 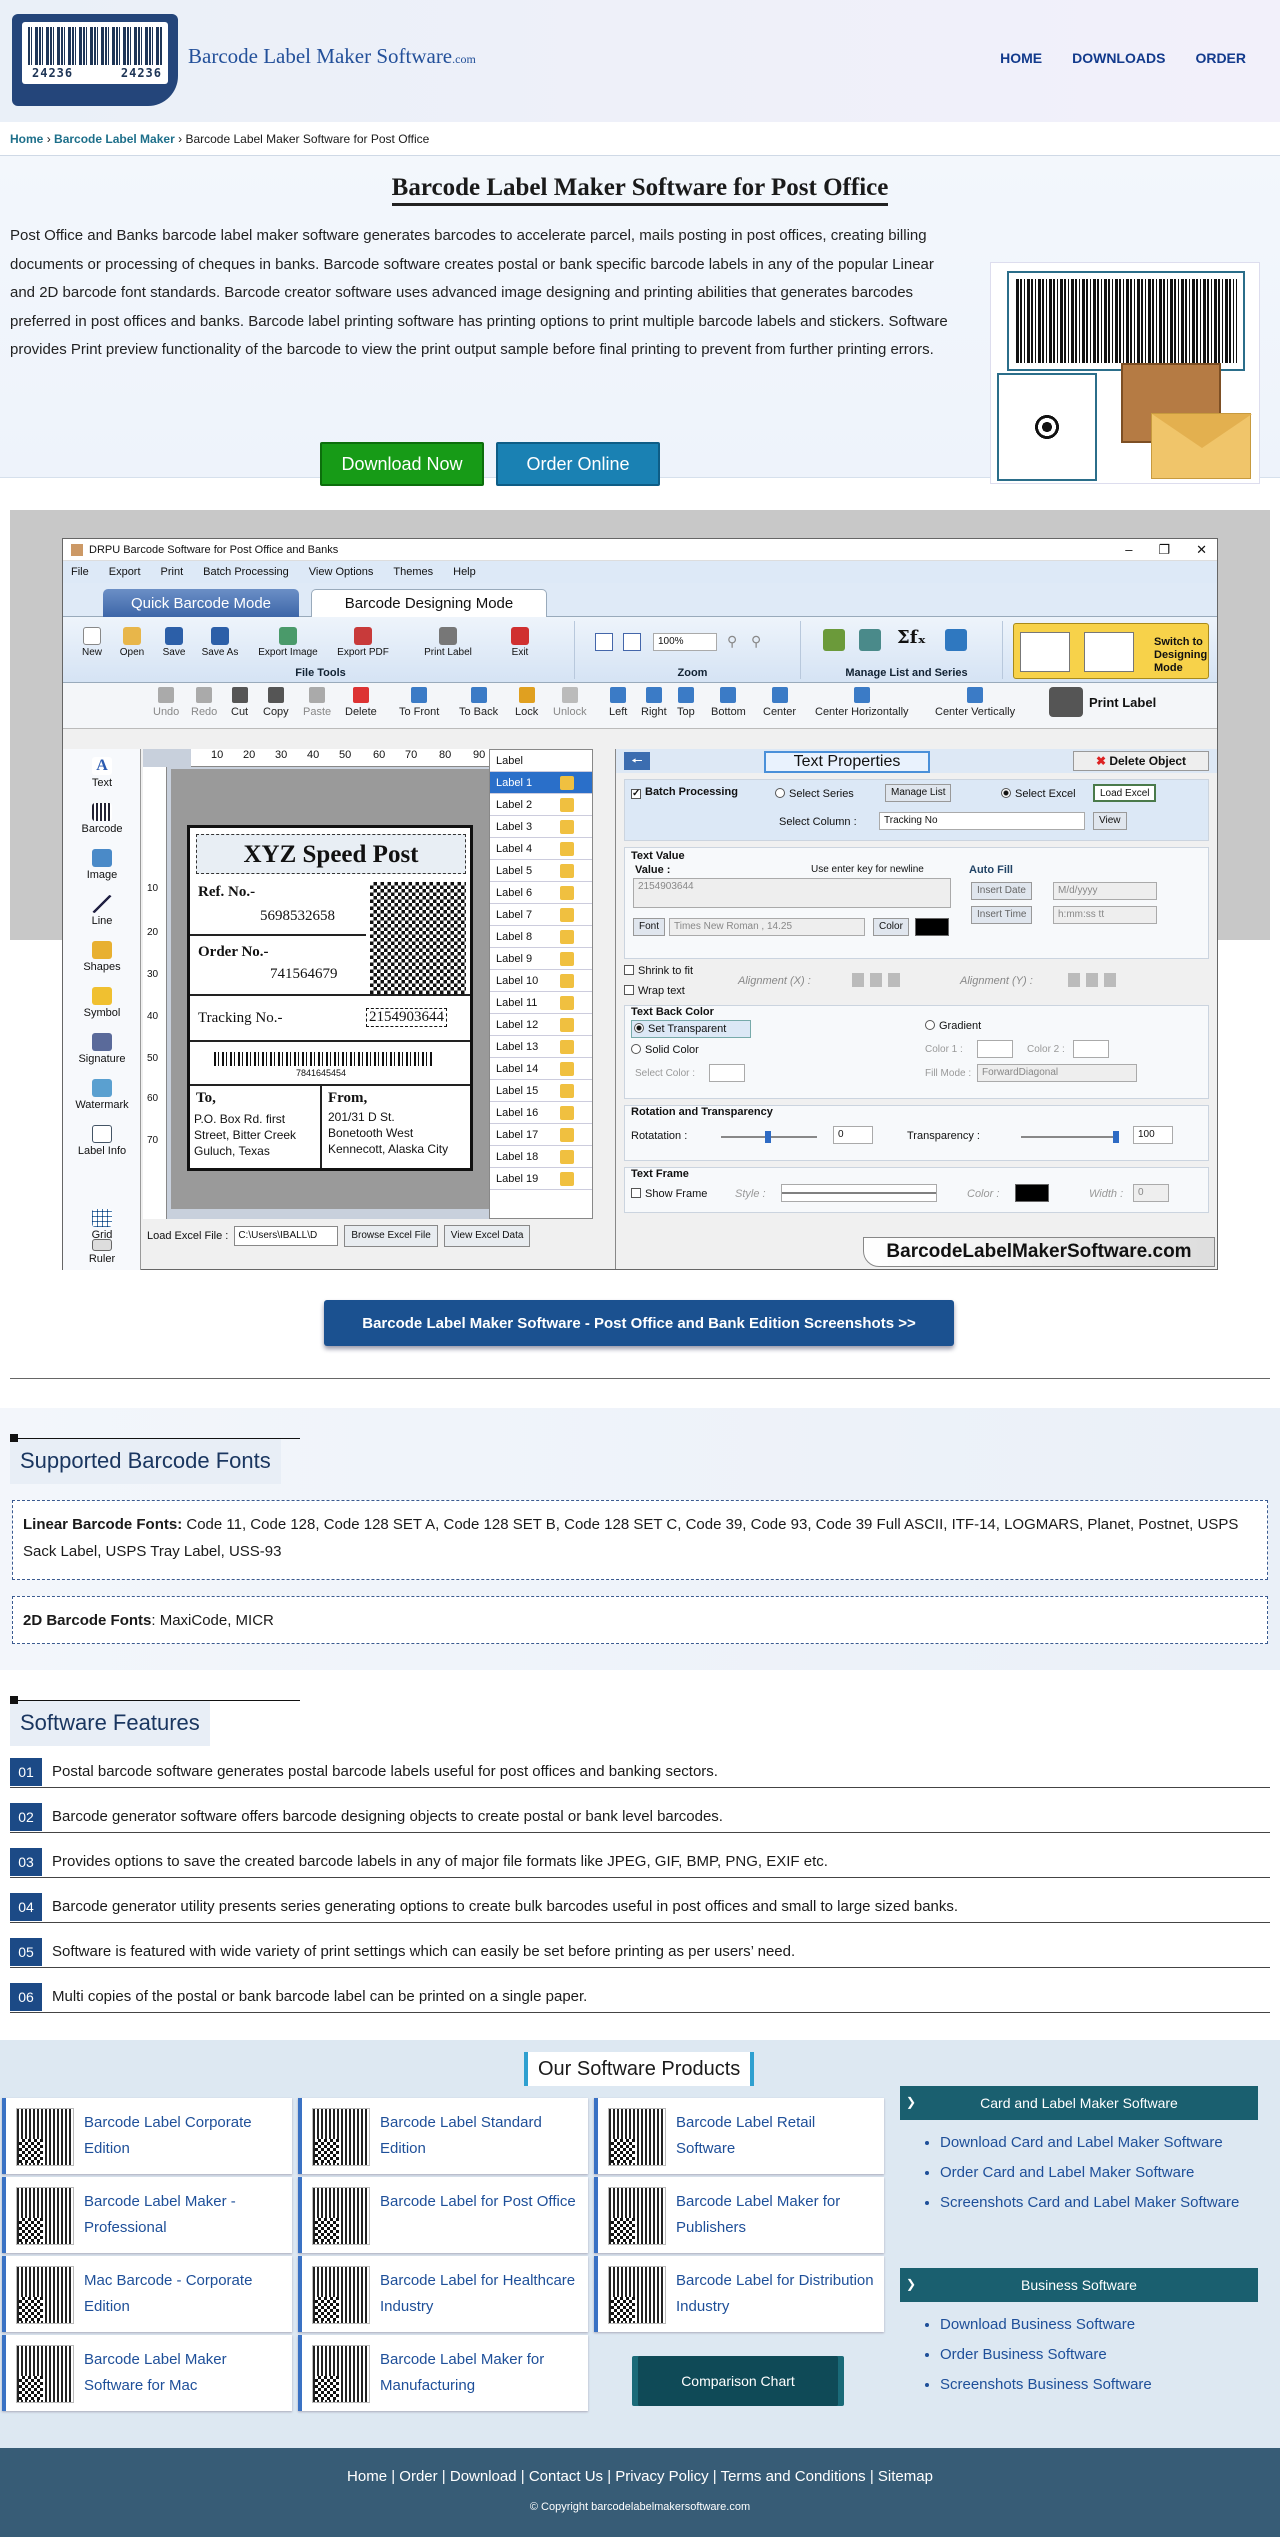 I want to click on to-address-line-1: P.O. Box Rd. first, so click(x=239, y=1119).